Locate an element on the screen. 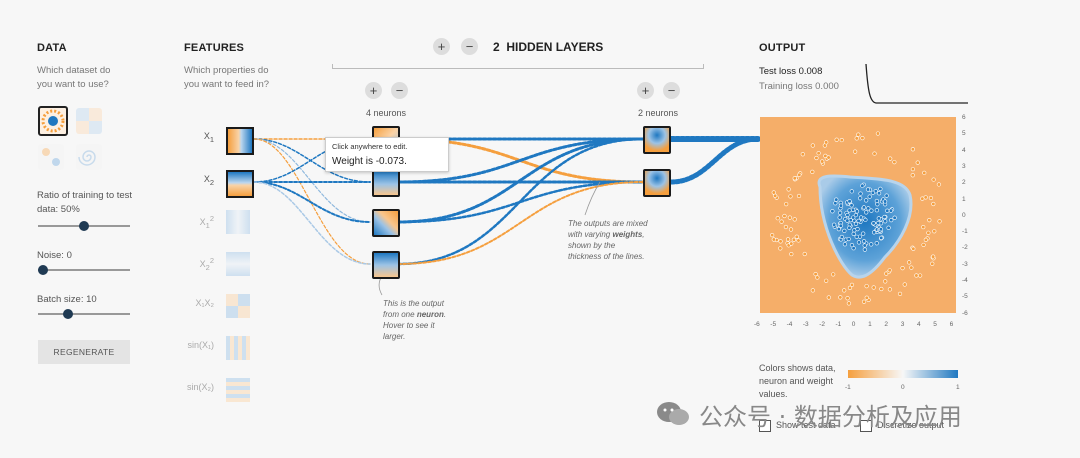 This screenshot has height=458, width=1080. feature-node-x2 is located at coordinates (240, 184).